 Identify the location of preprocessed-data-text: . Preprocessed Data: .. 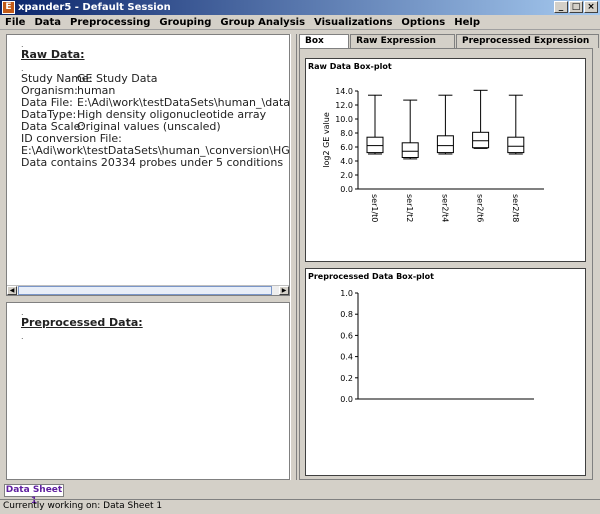
(82, 325).